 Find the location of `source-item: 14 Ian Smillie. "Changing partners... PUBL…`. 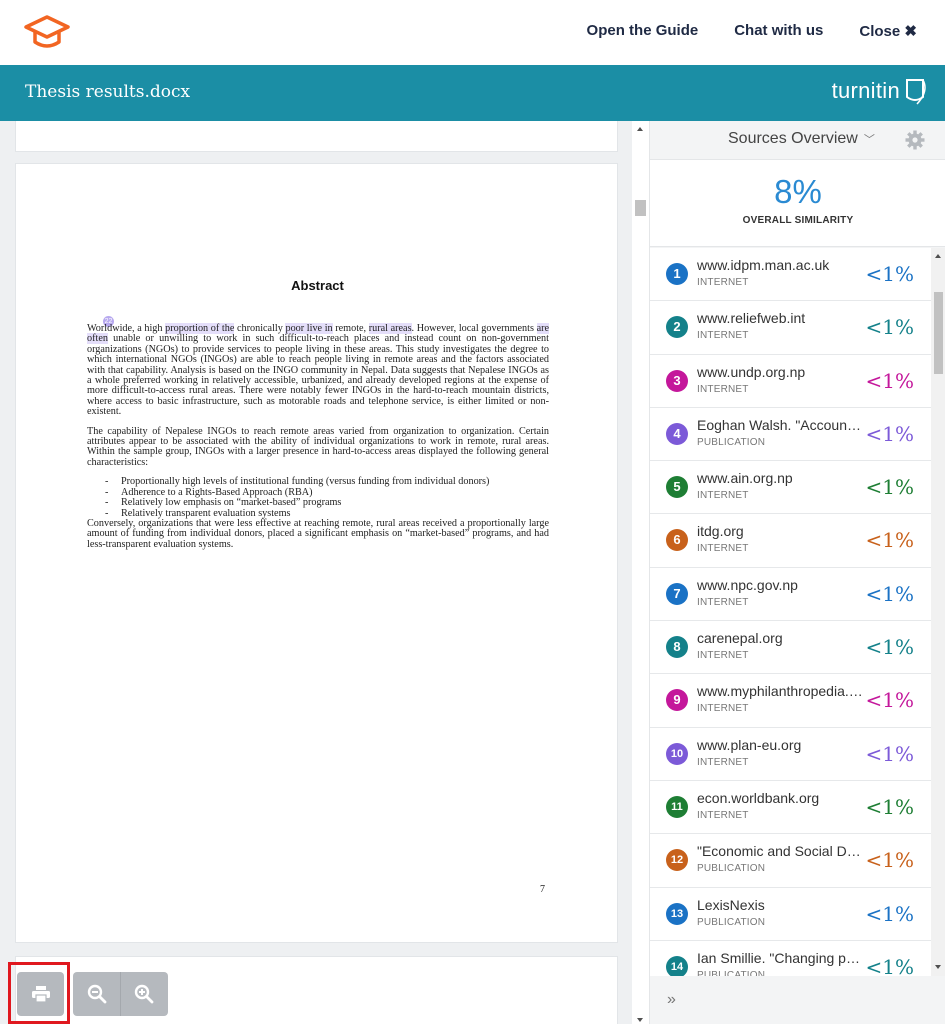

source-item: 14 Ian Smillie. "Changing partners... PUBL… is located at coordinates (790, 958).